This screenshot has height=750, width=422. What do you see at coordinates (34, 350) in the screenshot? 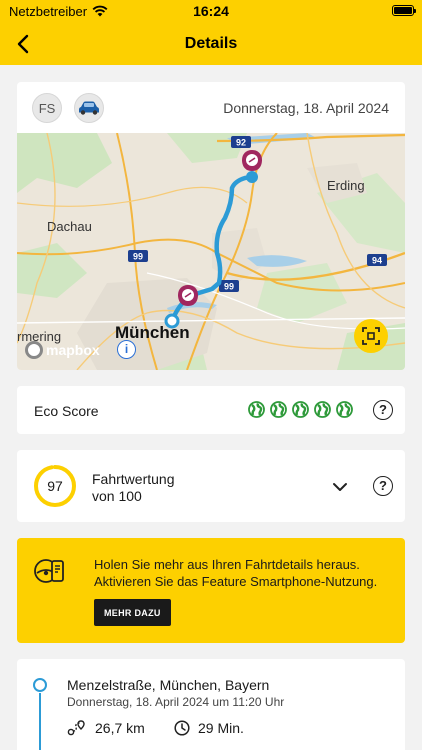
I see `mapbox-logo-icon` at bounding box center [34, 350].